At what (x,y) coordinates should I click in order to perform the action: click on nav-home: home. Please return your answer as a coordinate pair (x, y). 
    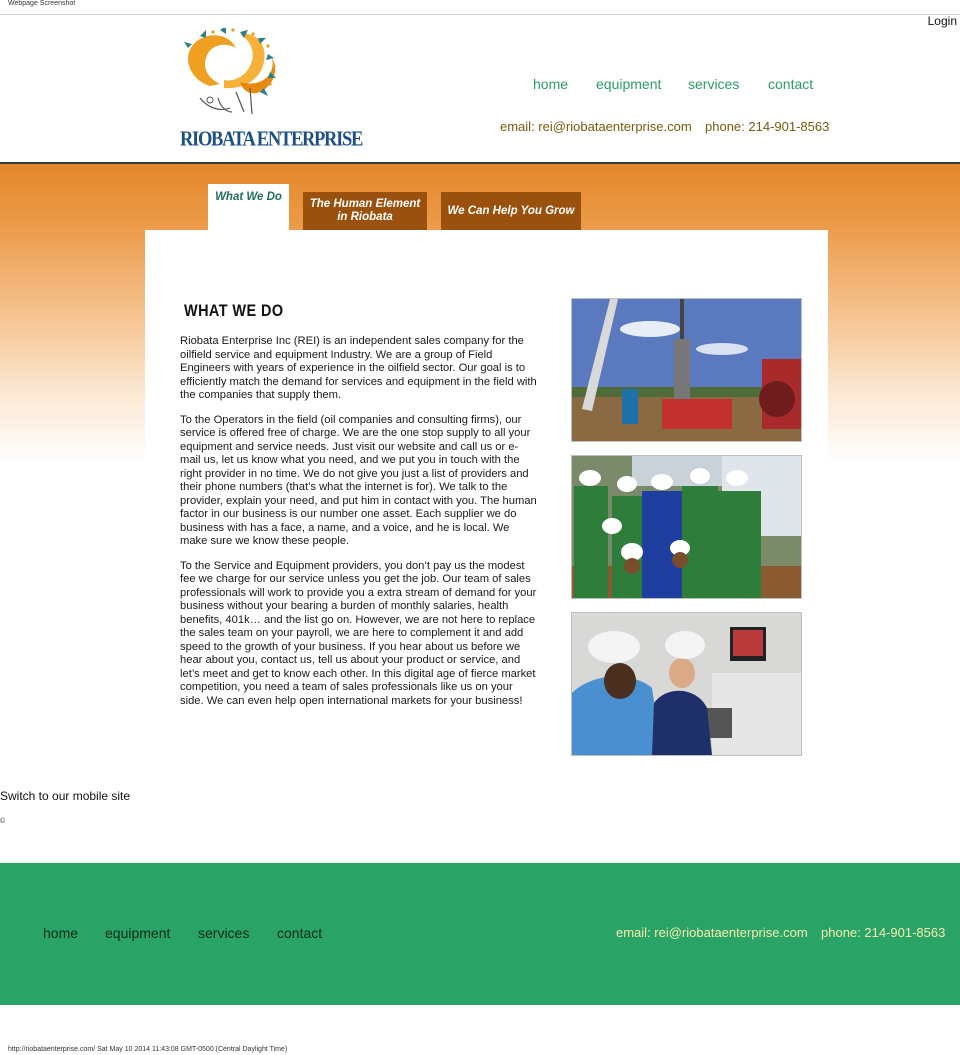
    Looking at the image, I should click on (550, 84).